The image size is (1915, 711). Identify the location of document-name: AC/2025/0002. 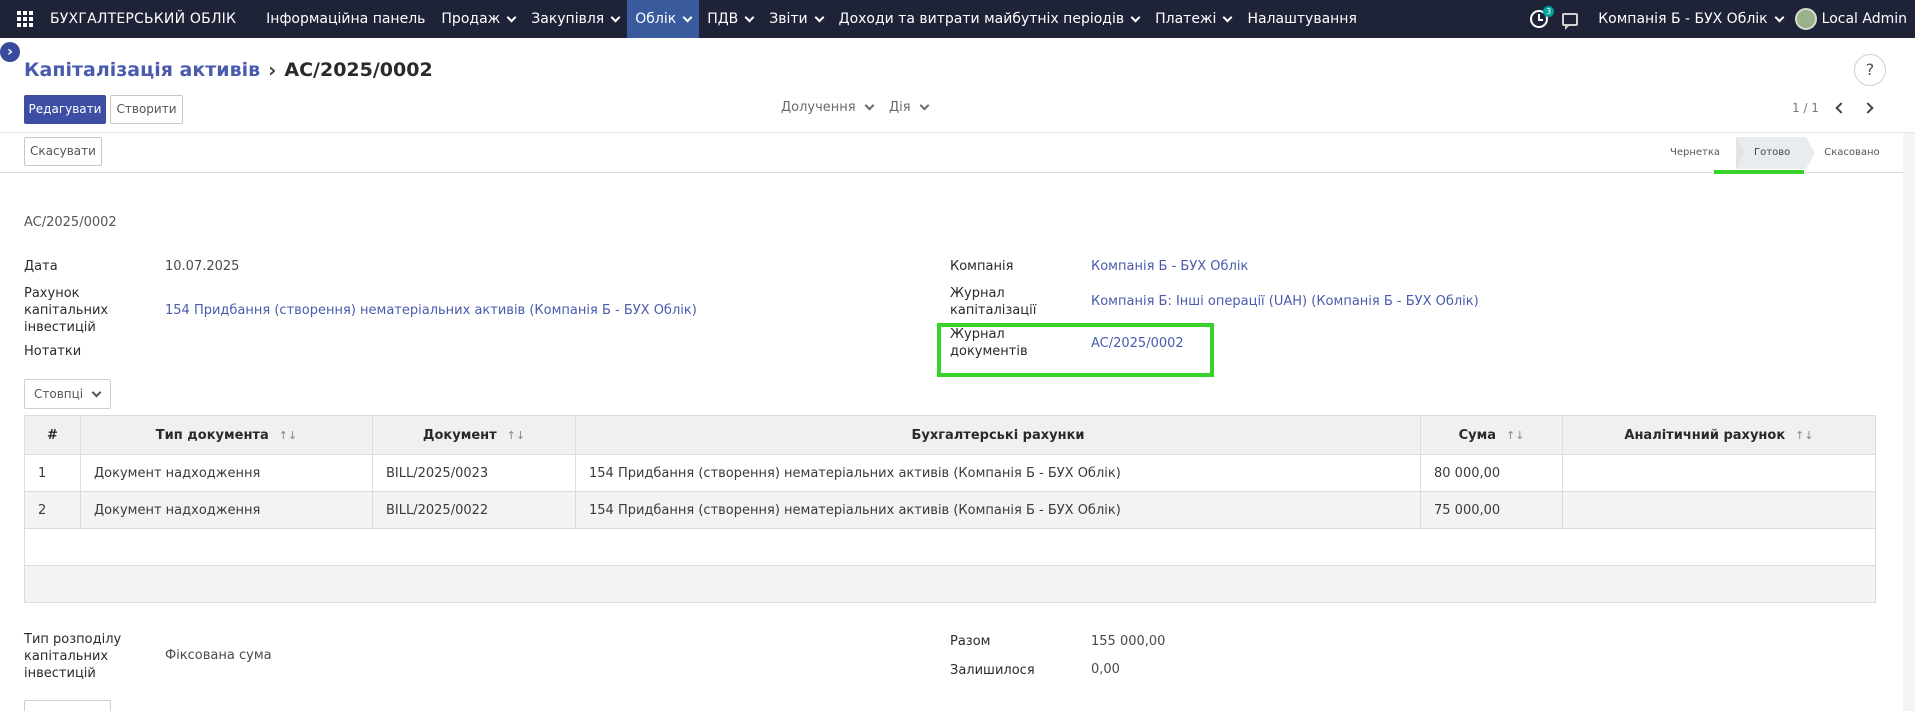
(70, 222).